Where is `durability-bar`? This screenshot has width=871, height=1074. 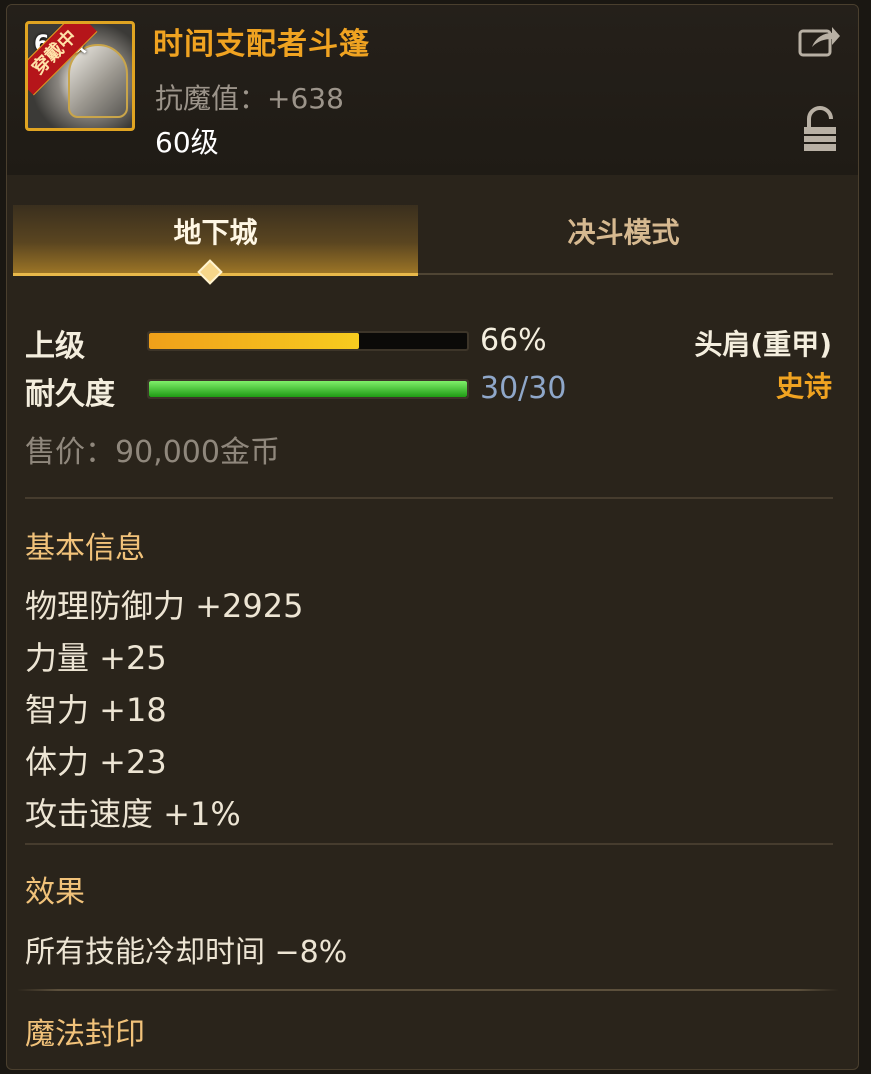 durability-bar is located at coordinates (308, 389).